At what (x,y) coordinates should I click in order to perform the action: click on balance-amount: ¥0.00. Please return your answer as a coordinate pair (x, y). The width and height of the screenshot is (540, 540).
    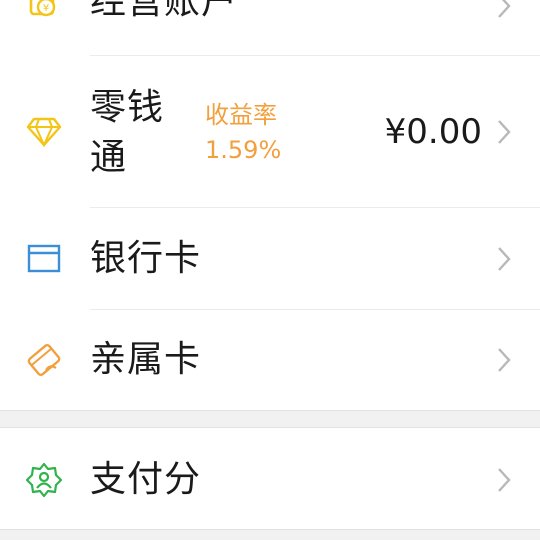
    Looking at the image, I should click on (433, 132).